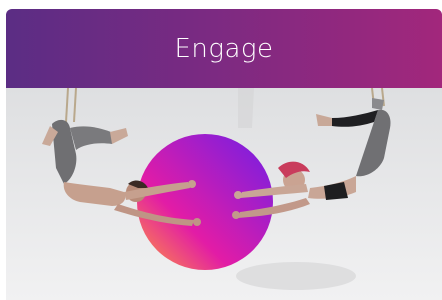 The height and width of the screenshot is (300, 442). I want to click on wall-shadow, so click(246, 108).